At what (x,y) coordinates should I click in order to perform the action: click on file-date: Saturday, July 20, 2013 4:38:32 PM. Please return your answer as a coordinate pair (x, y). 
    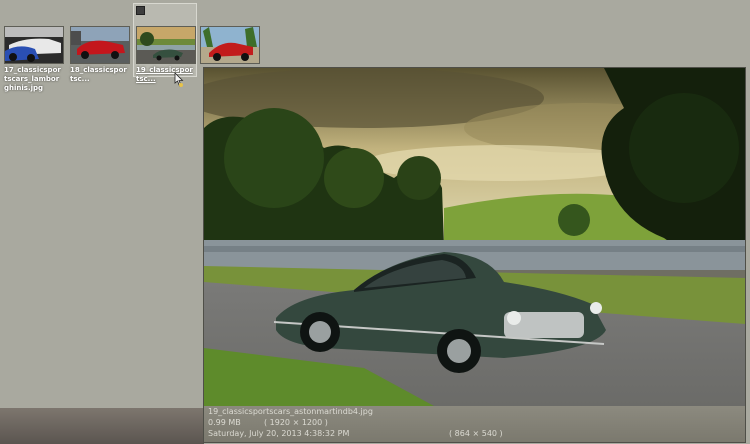
    Looking at the image, I should click on (279, 433).